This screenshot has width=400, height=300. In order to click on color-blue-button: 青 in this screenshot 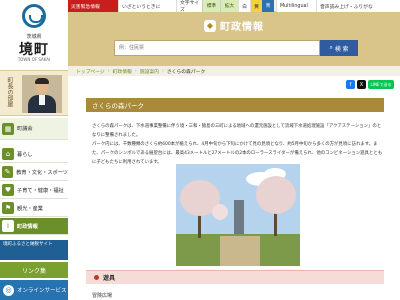, I will do `click(268, 6)`.